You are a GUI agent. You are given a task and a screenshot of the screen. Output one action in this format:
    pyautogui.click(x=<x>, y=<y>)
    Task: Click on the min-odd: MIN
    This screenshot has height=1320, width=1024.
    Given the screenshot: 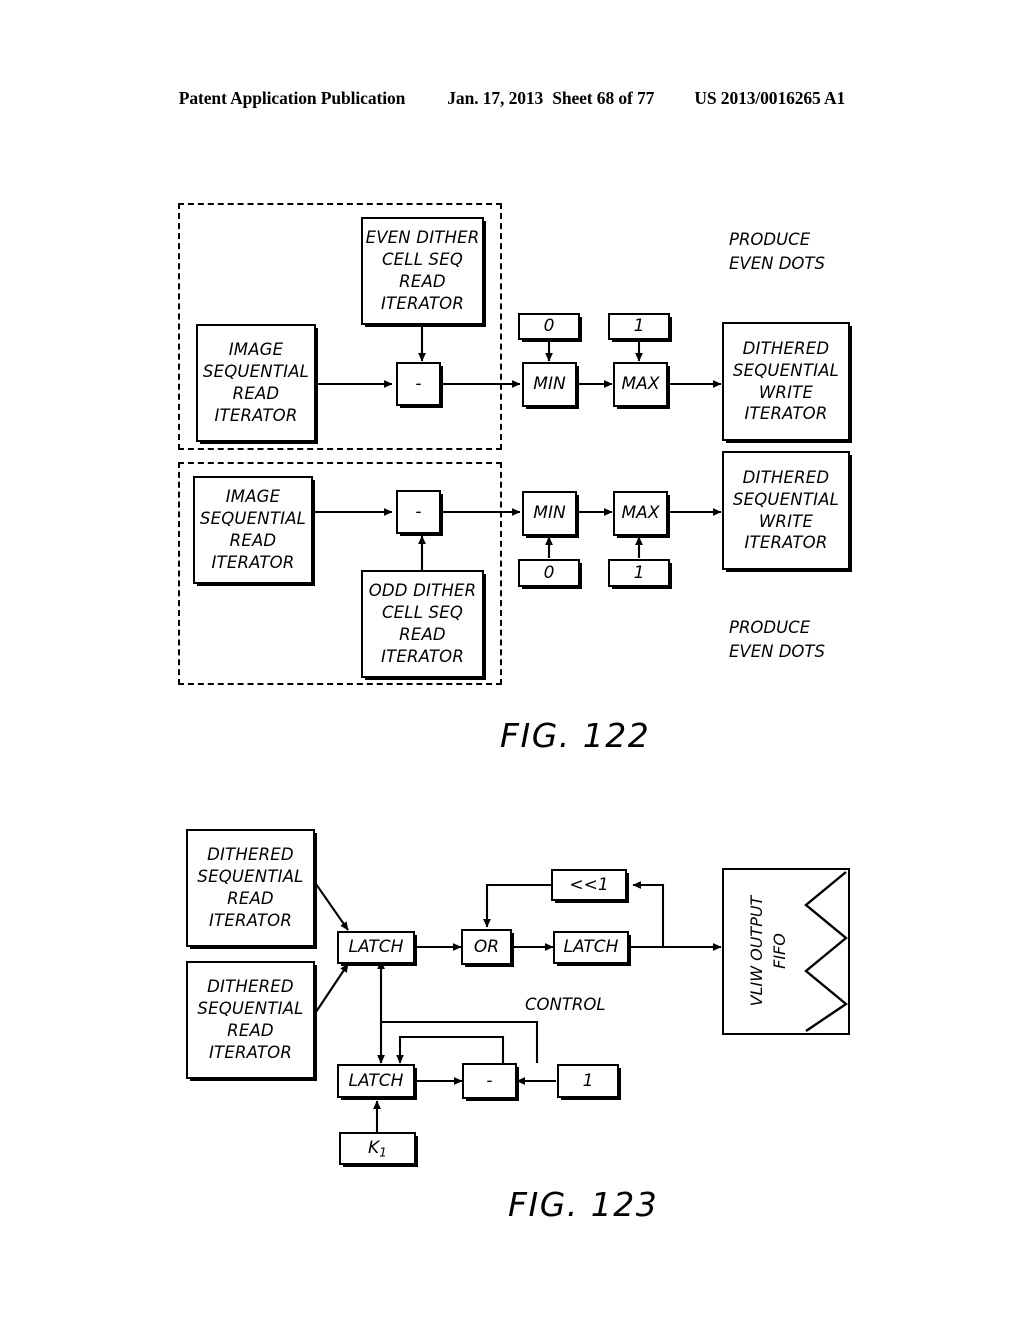 What is the action you would take?
    pyautogui.click(x=549, y=513)
    